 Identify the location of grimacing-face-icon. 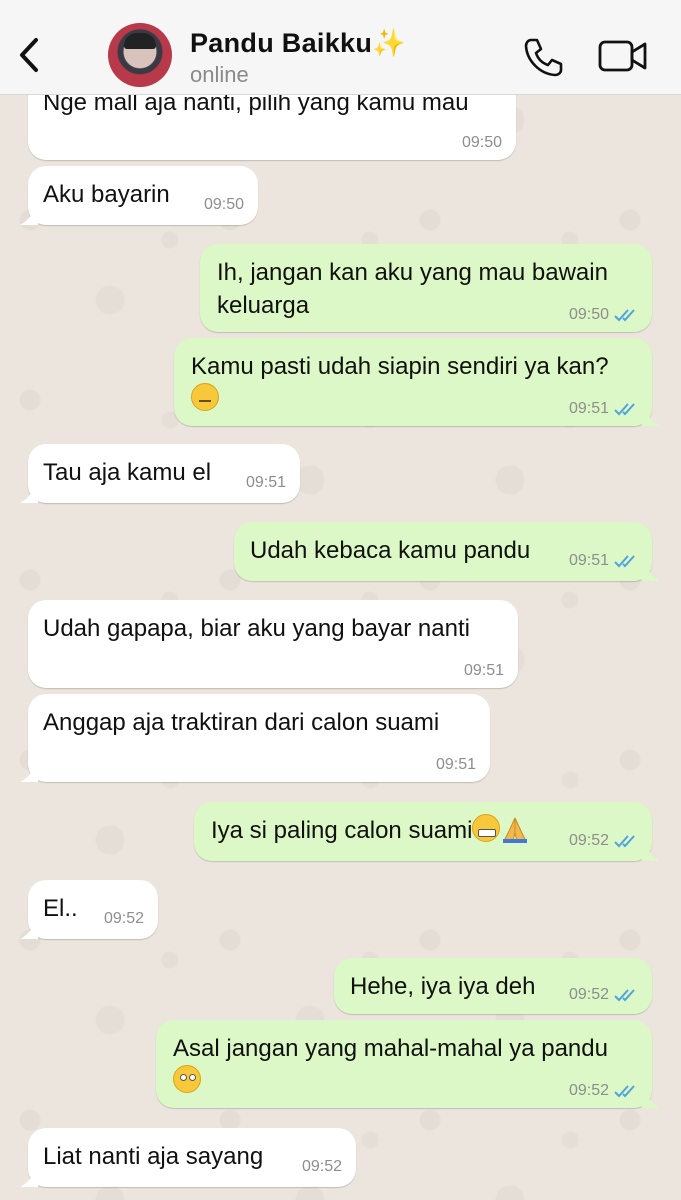
(486, 828).